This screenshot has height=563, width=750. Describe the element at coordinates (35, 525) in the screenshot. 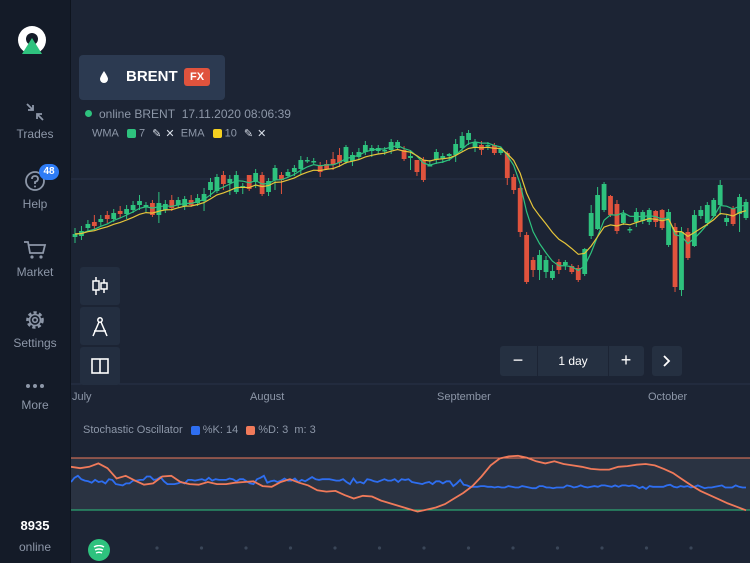

I see `online-count: 8935` at that location.